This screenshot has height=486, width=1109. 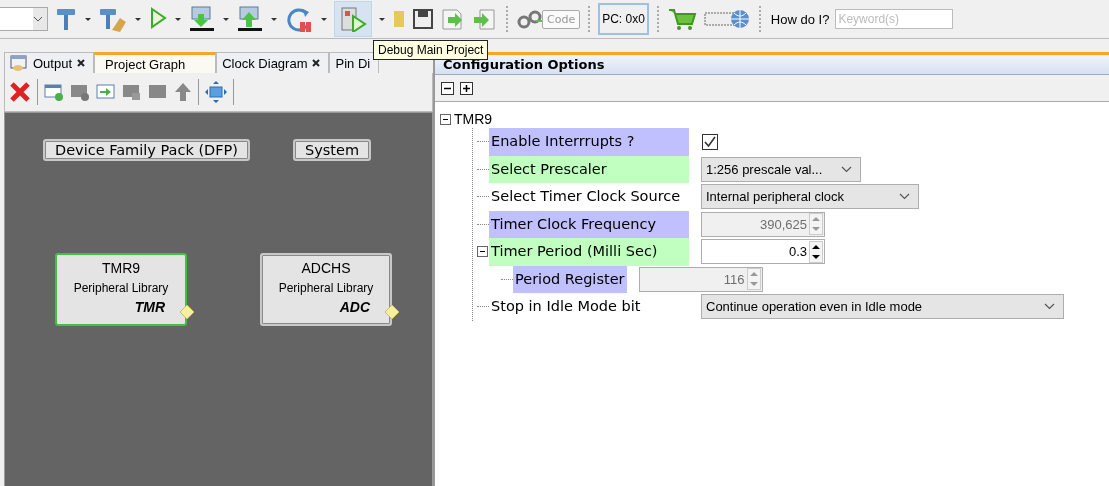 I want to click on tab: Pin Di, so click(x=354, y=62).